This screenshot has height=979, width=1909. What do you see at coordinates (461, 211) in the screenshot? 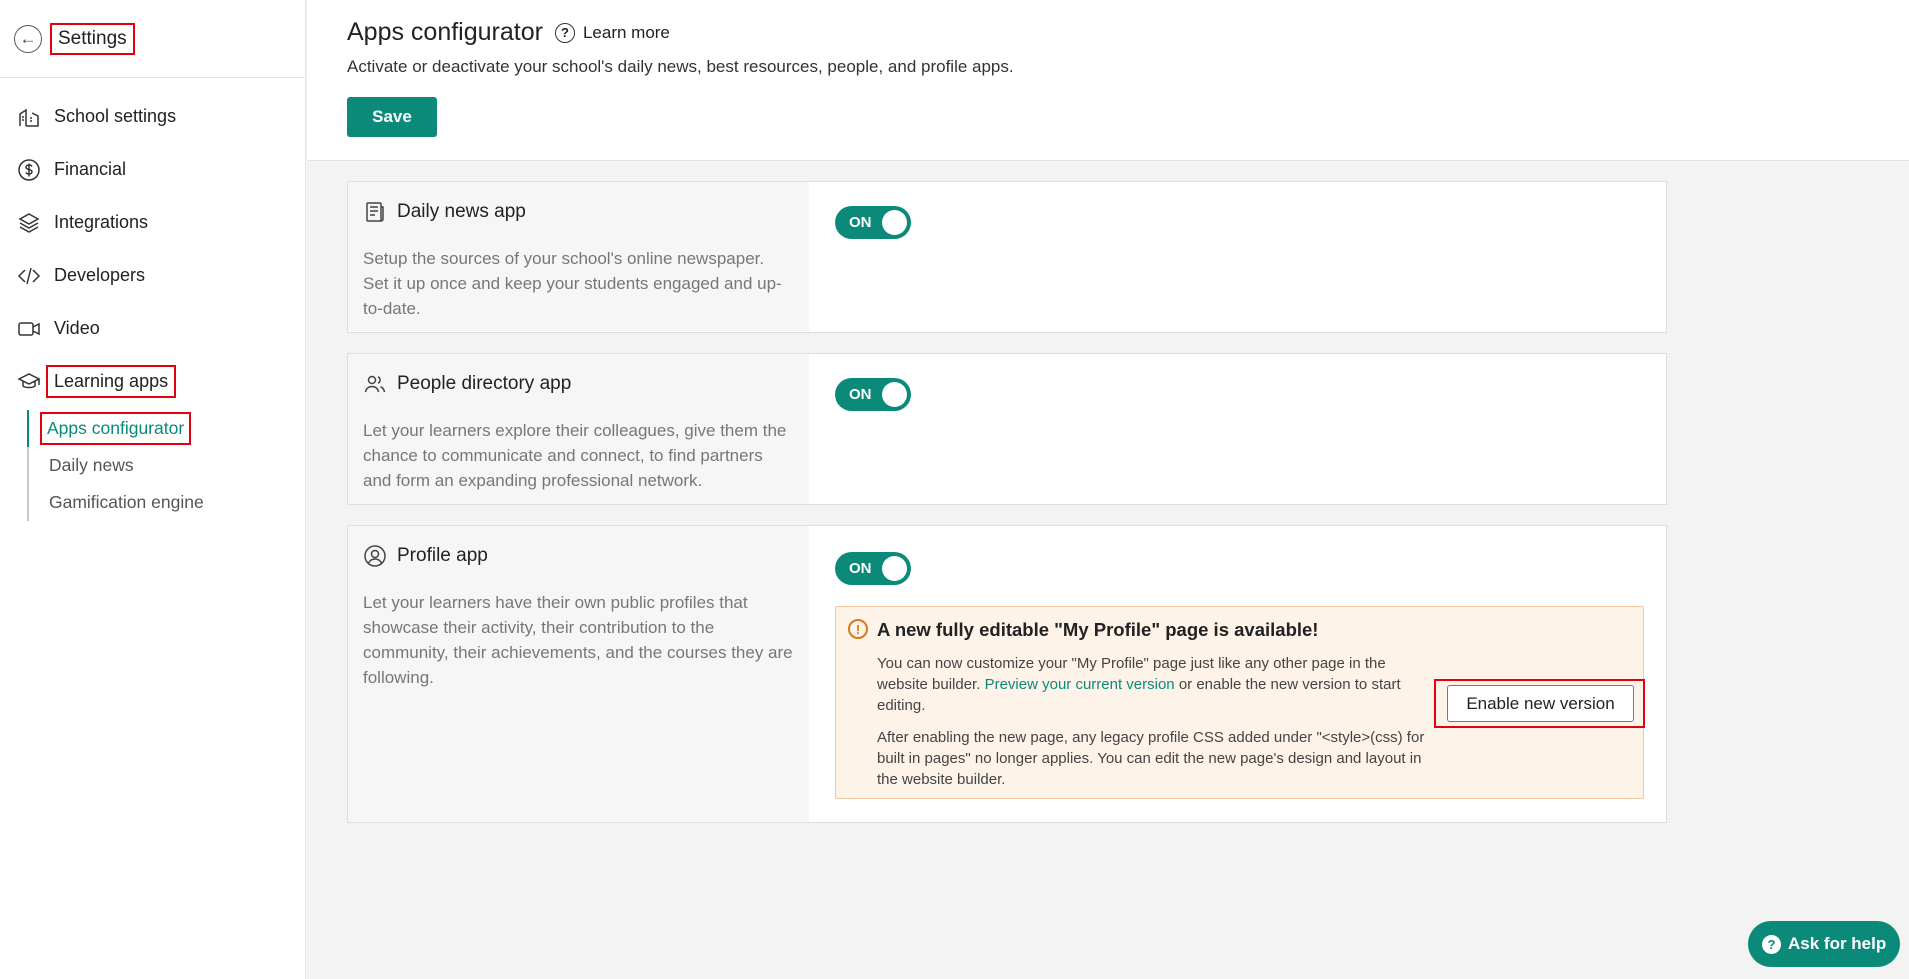
I see `card-title: Daily news app` at bounding box center [461, 211].